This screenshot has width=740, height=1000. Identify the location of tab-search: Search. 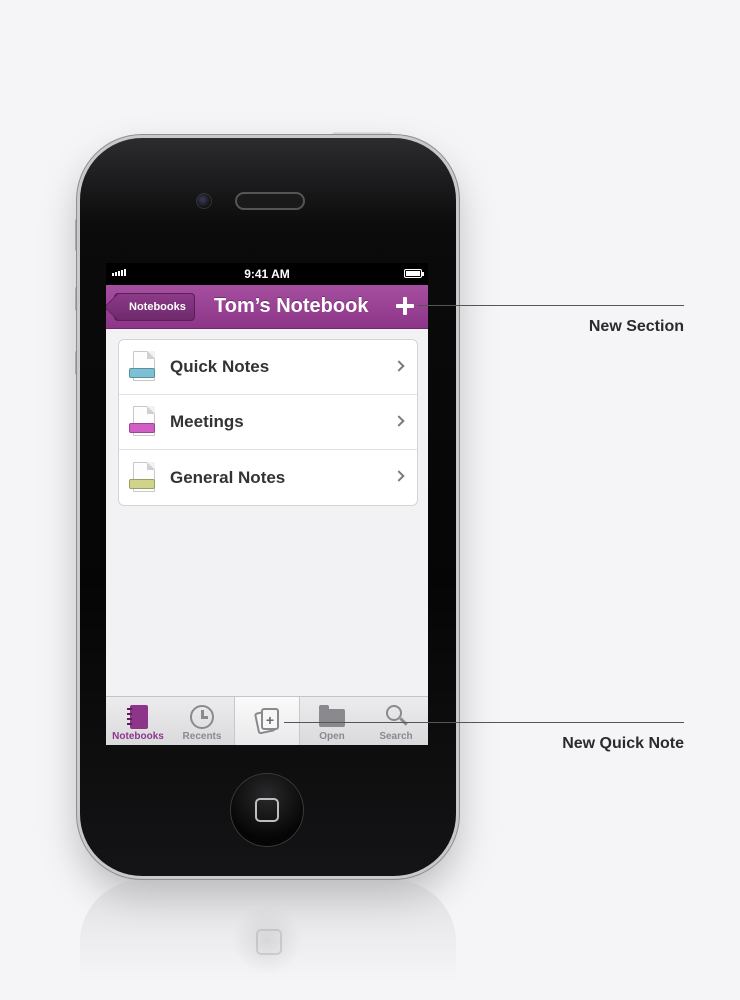
(396, 721).